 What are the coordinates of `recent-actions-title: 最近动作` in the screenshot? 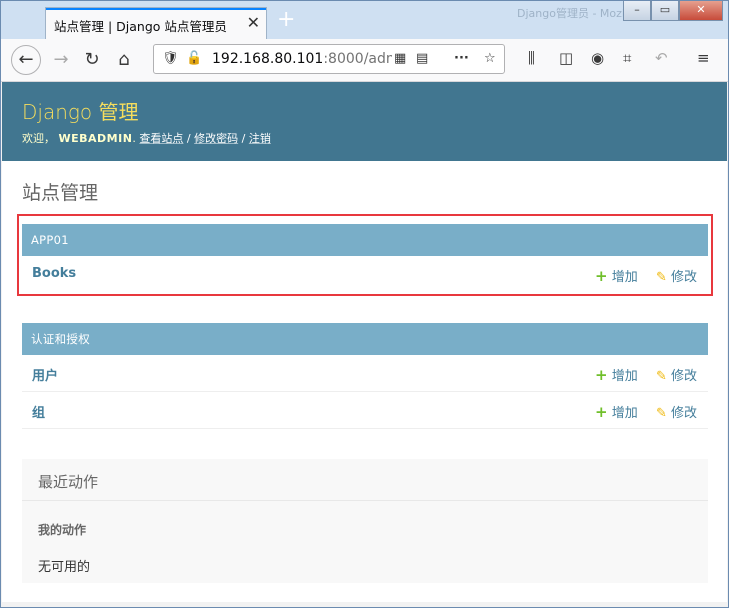 It's located at (68, 482).